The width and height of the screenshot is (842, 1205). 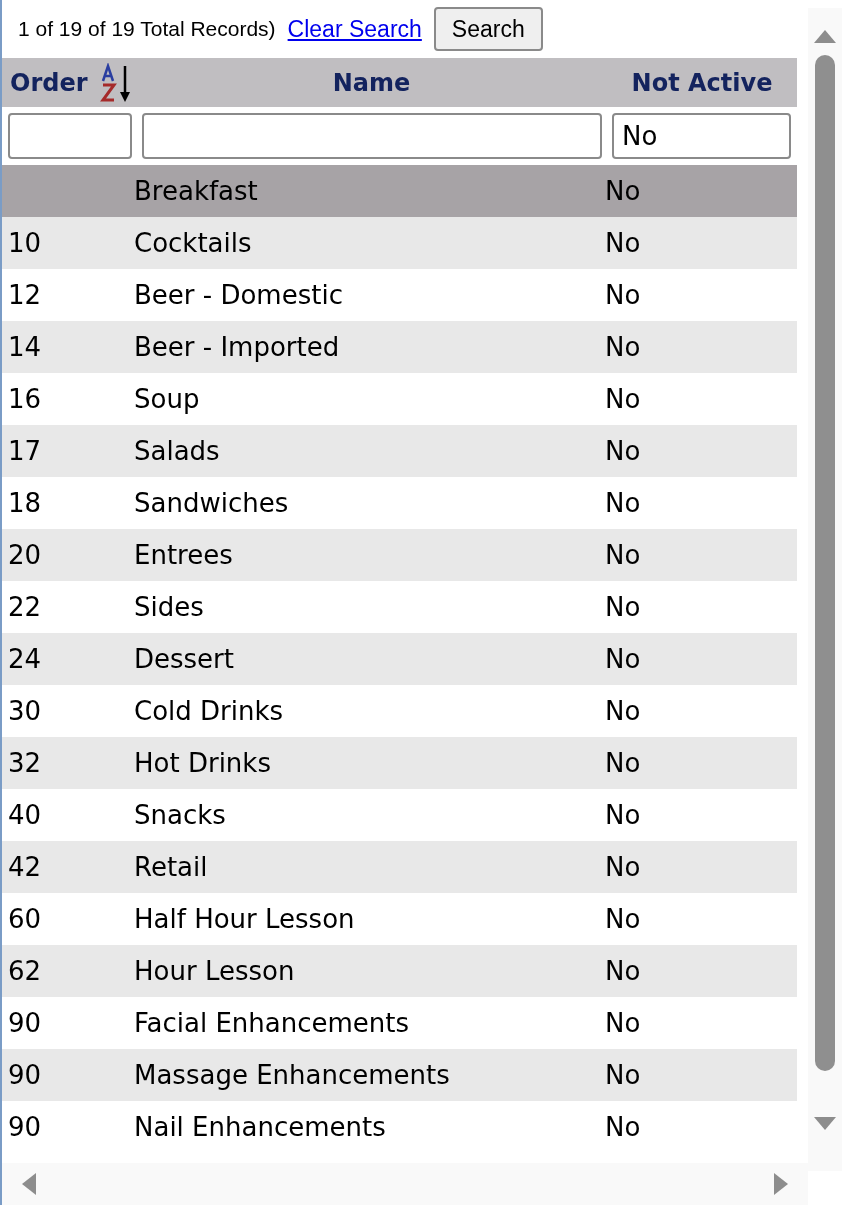 I want to click on table-cell: Cold Drinks, so click(x=209, y=710).